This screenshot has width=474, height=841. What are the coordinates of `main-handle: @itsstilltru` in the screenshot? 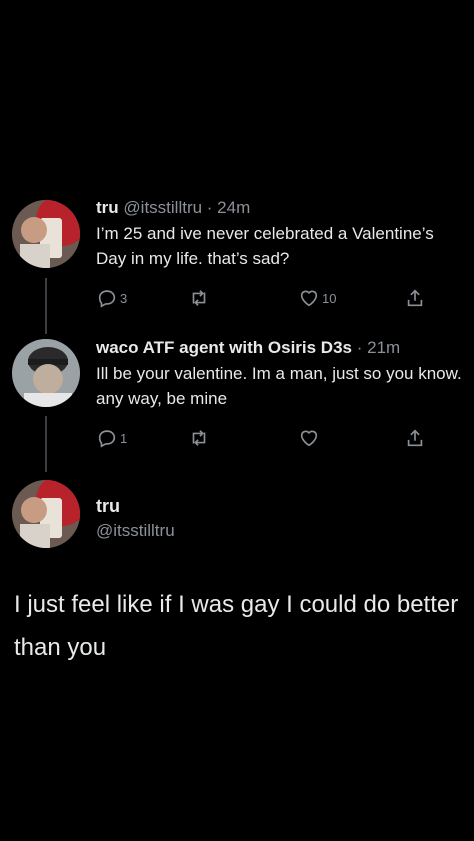 It's located at (280, 531).